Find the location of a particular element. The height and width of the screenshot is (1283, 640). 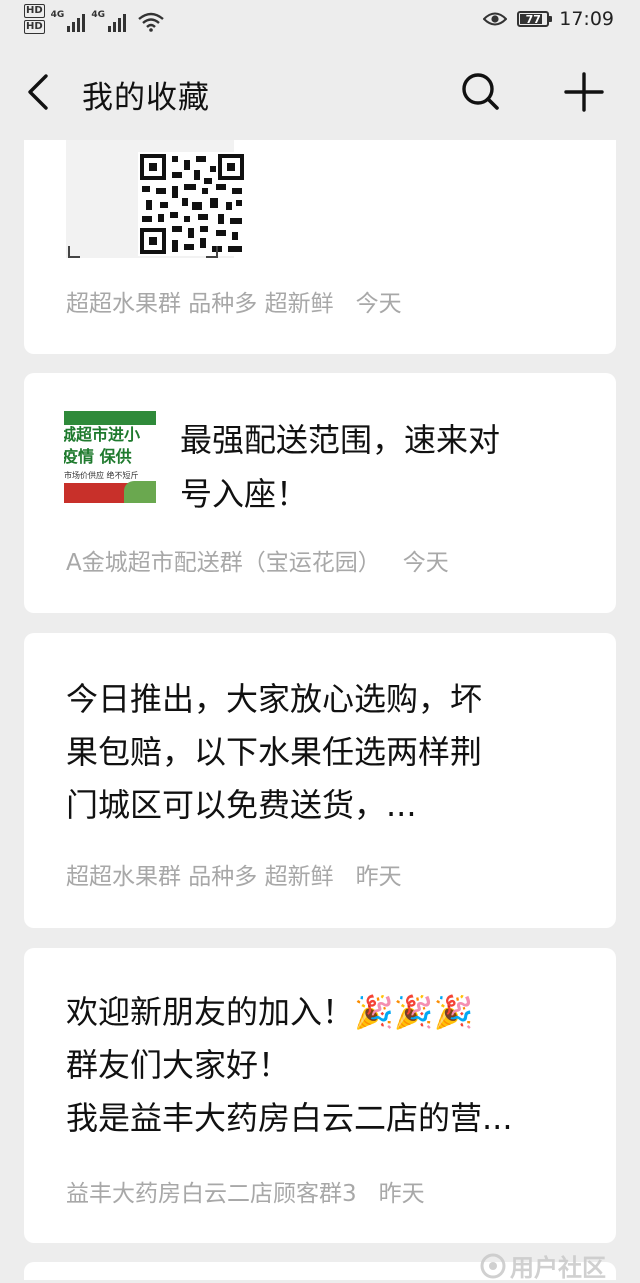

signal-strength-icon-2: 4G is located at coordinates (108, 21).